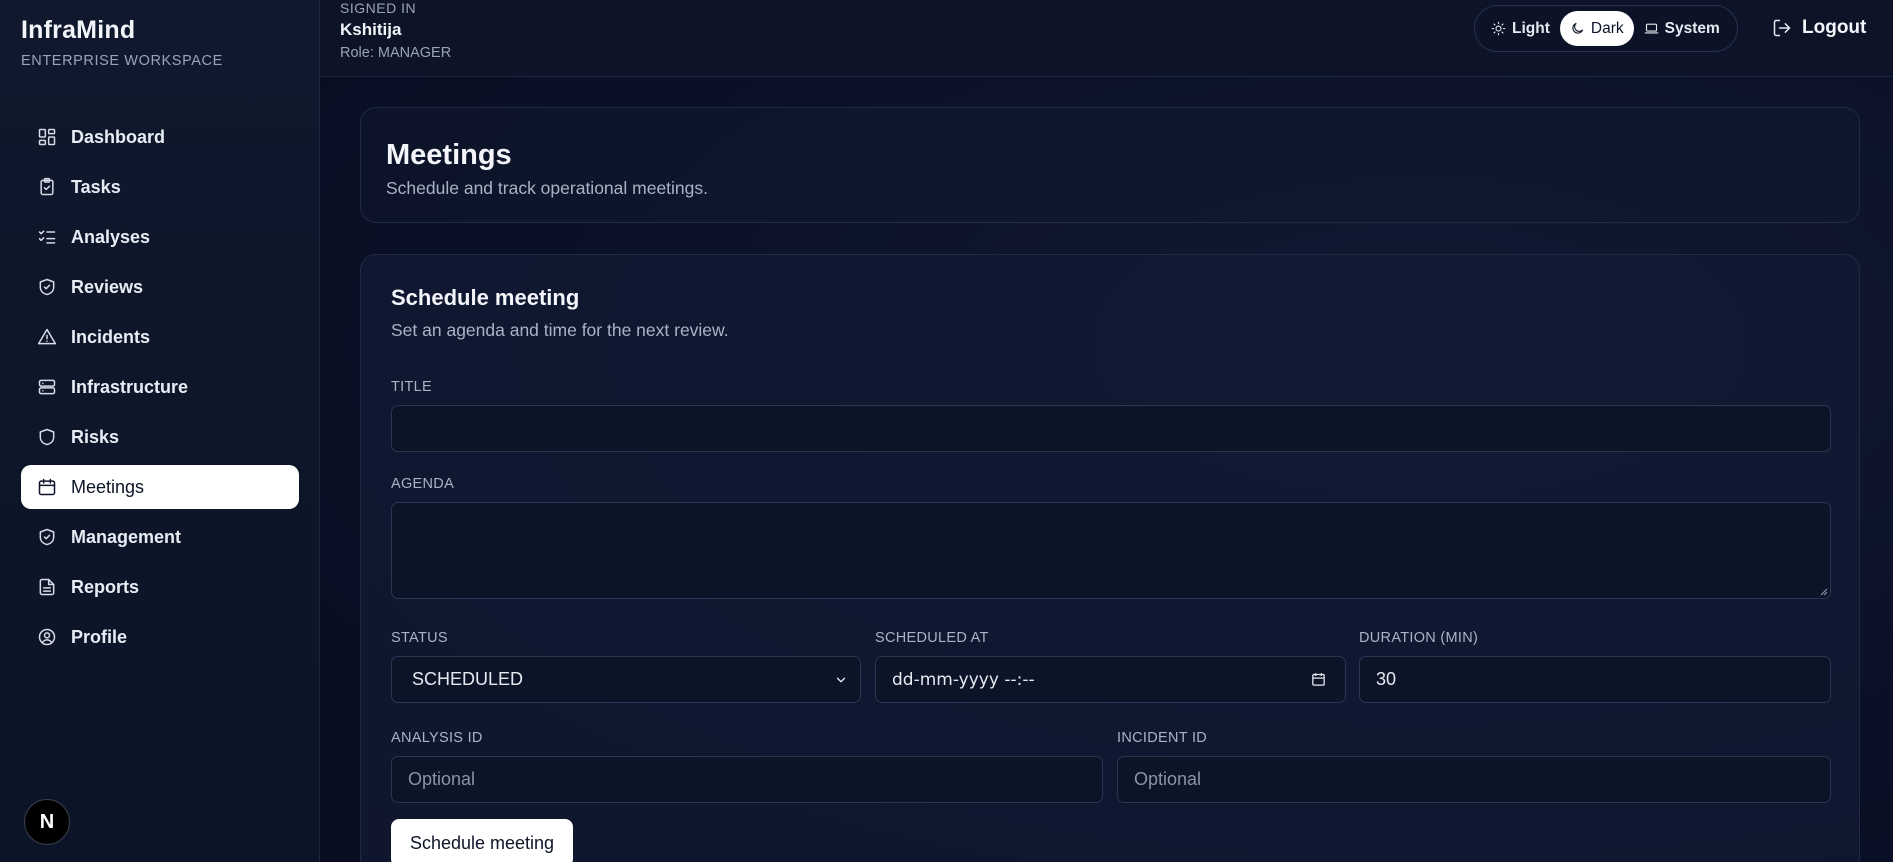 The height and width of the screenshot is (862, 1893). I want to click on file-text-icon, so click(47, 587).